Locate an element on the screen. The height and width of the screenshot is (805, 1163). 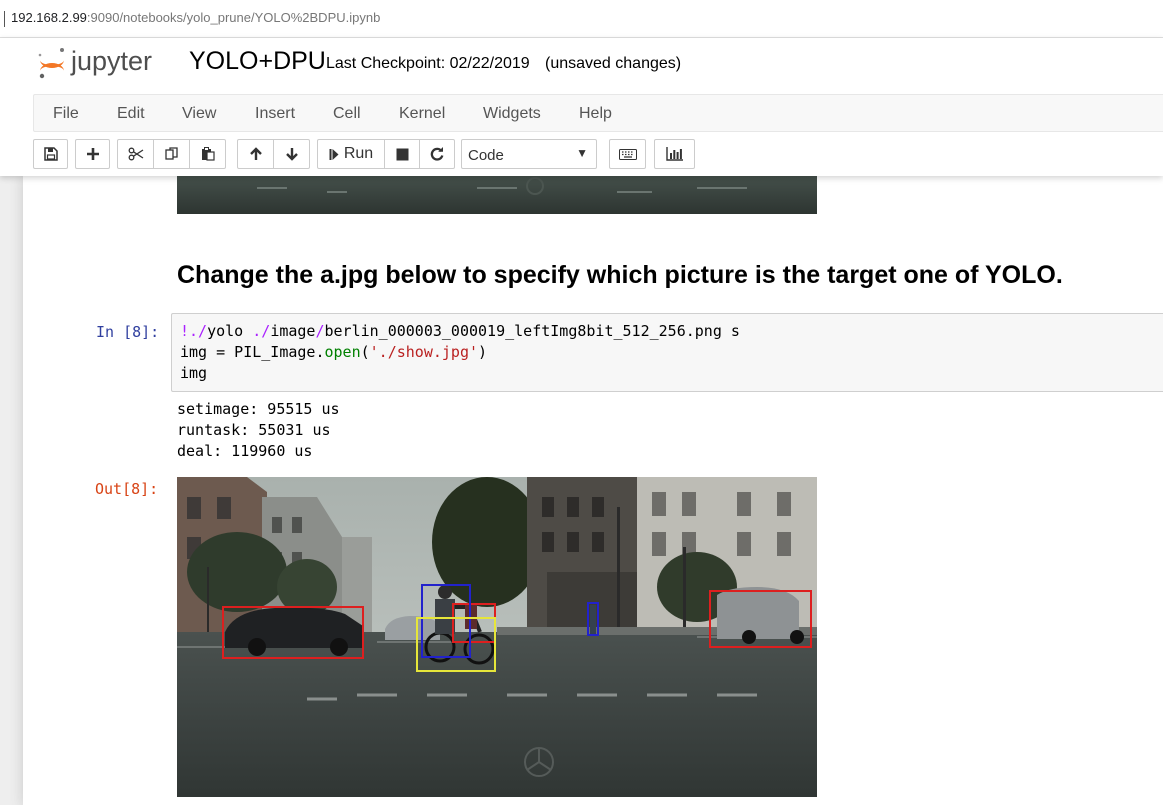
menu-kernel: Kernel is located at coordinates (422, 114).